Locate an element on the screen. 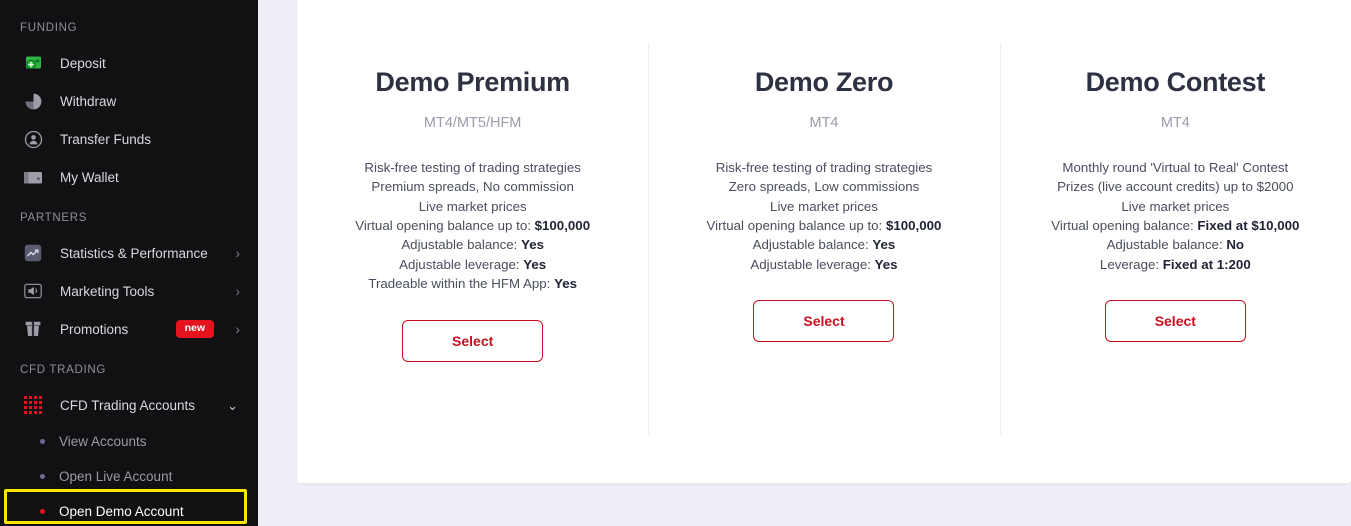 The width and height of the screenshot is (1351, 526). sidebar-item-promotions: Promotions new › is located at coordinates (129, 329).